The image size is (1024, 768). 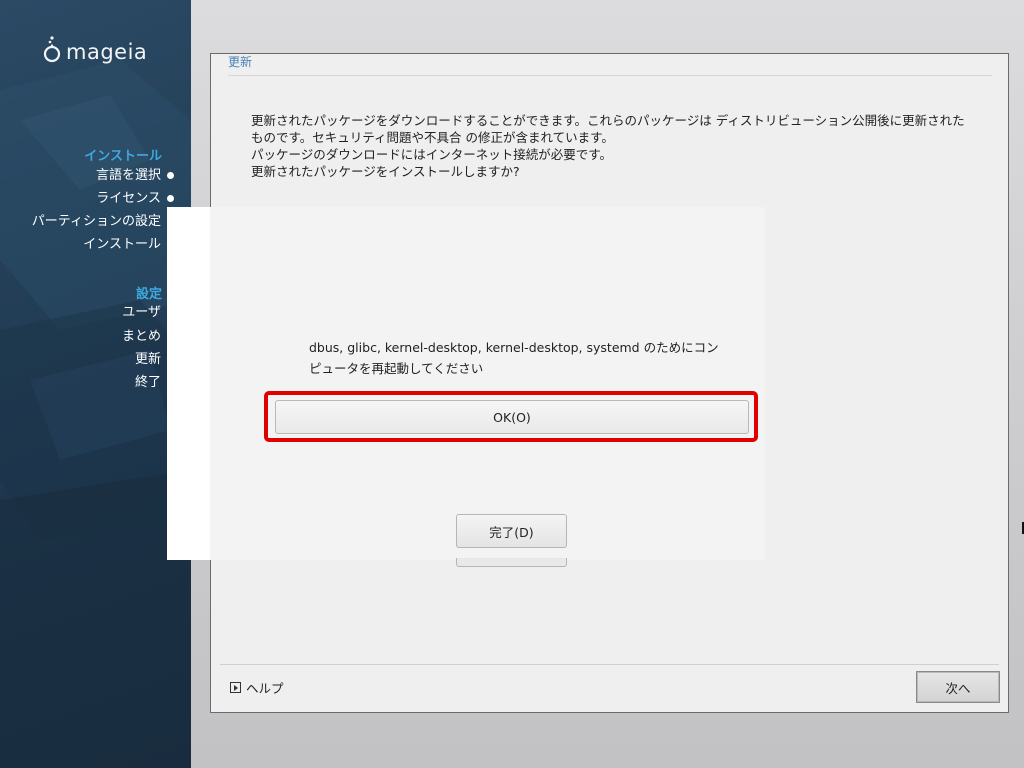 I want to click on sidebar-item-label: インストール, so click(x=122, y=244).